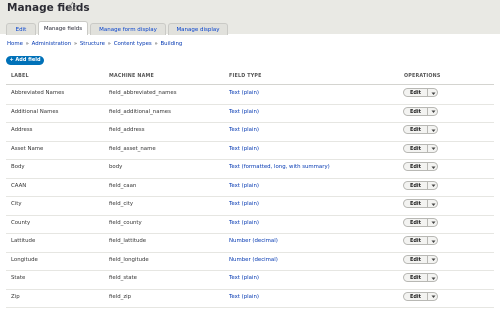 This screenshot has width=500, height=316. What do you see at coordinates (128, 29) in the screenshot?
I see `tab-manage-form-display: Manage form display` at bounding box center [128, 29].